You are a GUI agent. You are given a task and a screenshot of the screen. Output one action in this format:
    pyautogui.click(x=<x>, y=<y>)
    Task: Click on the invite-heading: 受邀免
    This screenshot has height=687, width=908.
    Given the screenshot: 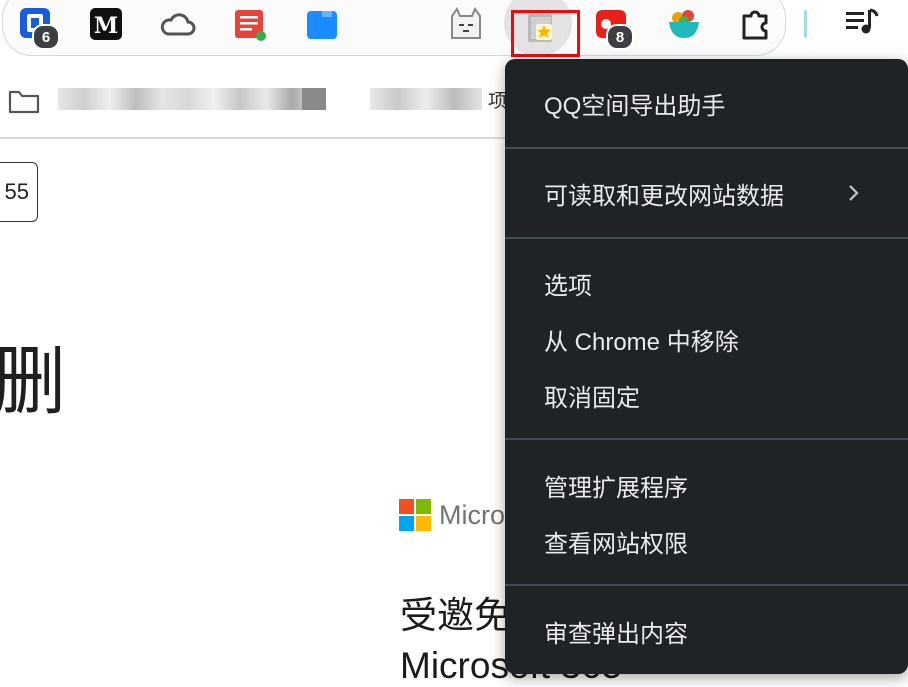 What is the action you would take?
    pyautogui.click(x=455, y=615)
    